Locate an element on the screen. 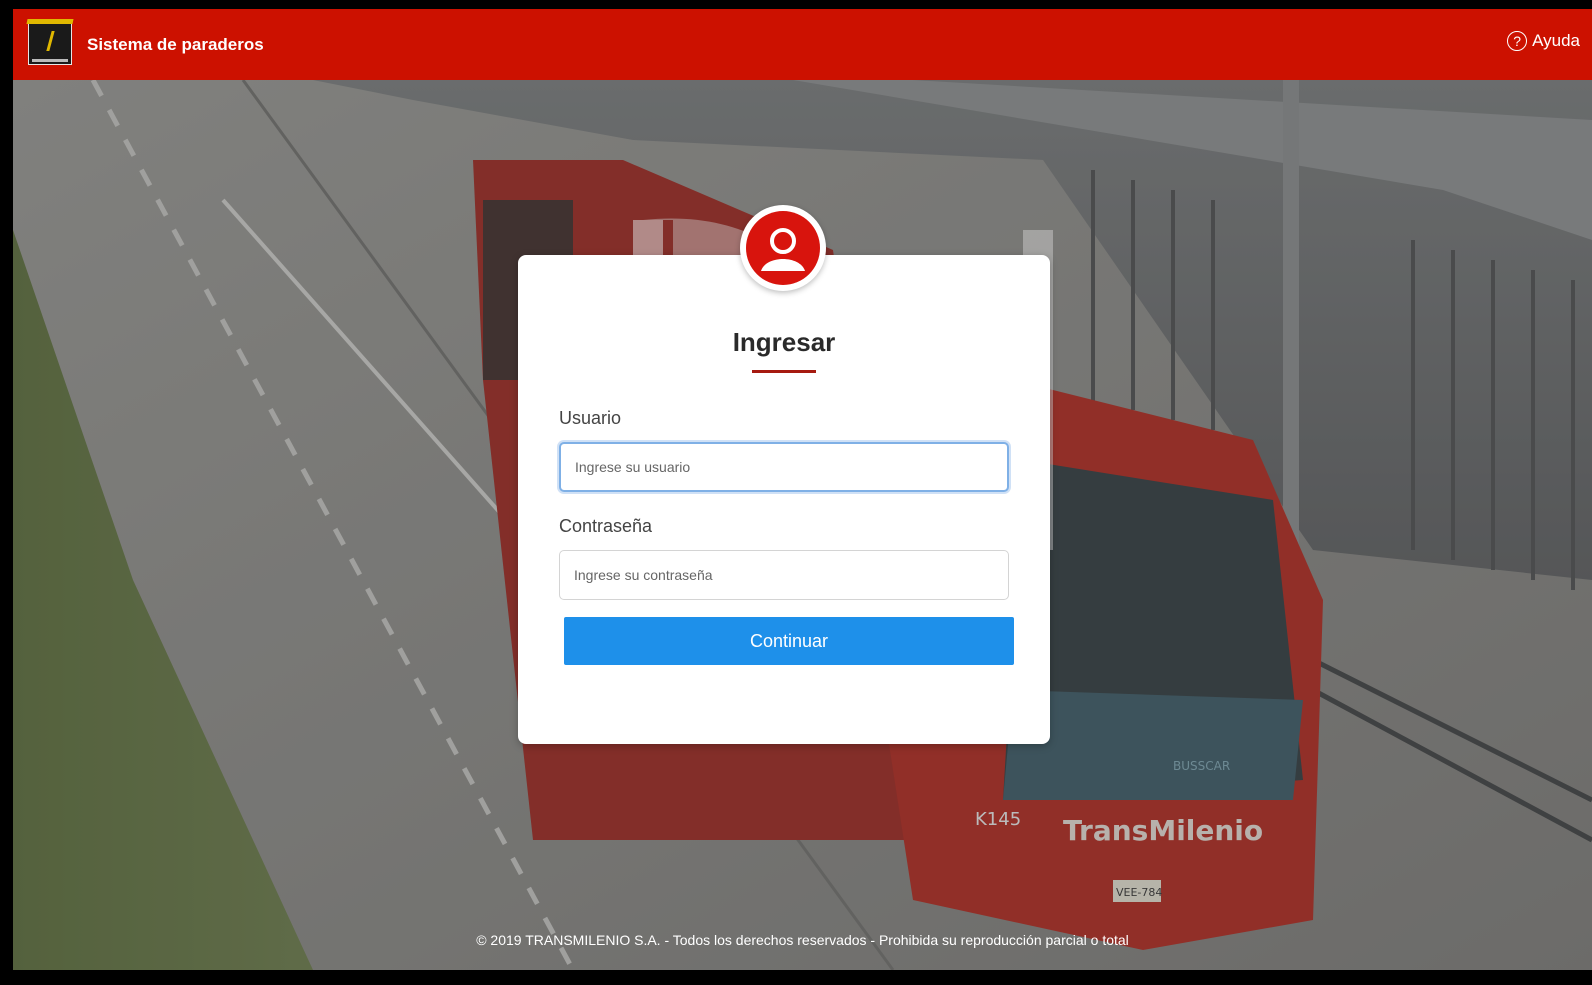 This screenshot has width=1592, height=985. user-icon is located at coordinates (783, 249).